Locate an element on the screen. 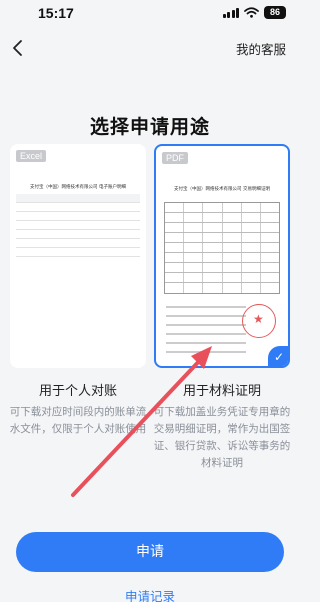 The width and height of the screenshot is (320, 602). customer-service-link: 我的客服 is located at coordinates (261, 48).